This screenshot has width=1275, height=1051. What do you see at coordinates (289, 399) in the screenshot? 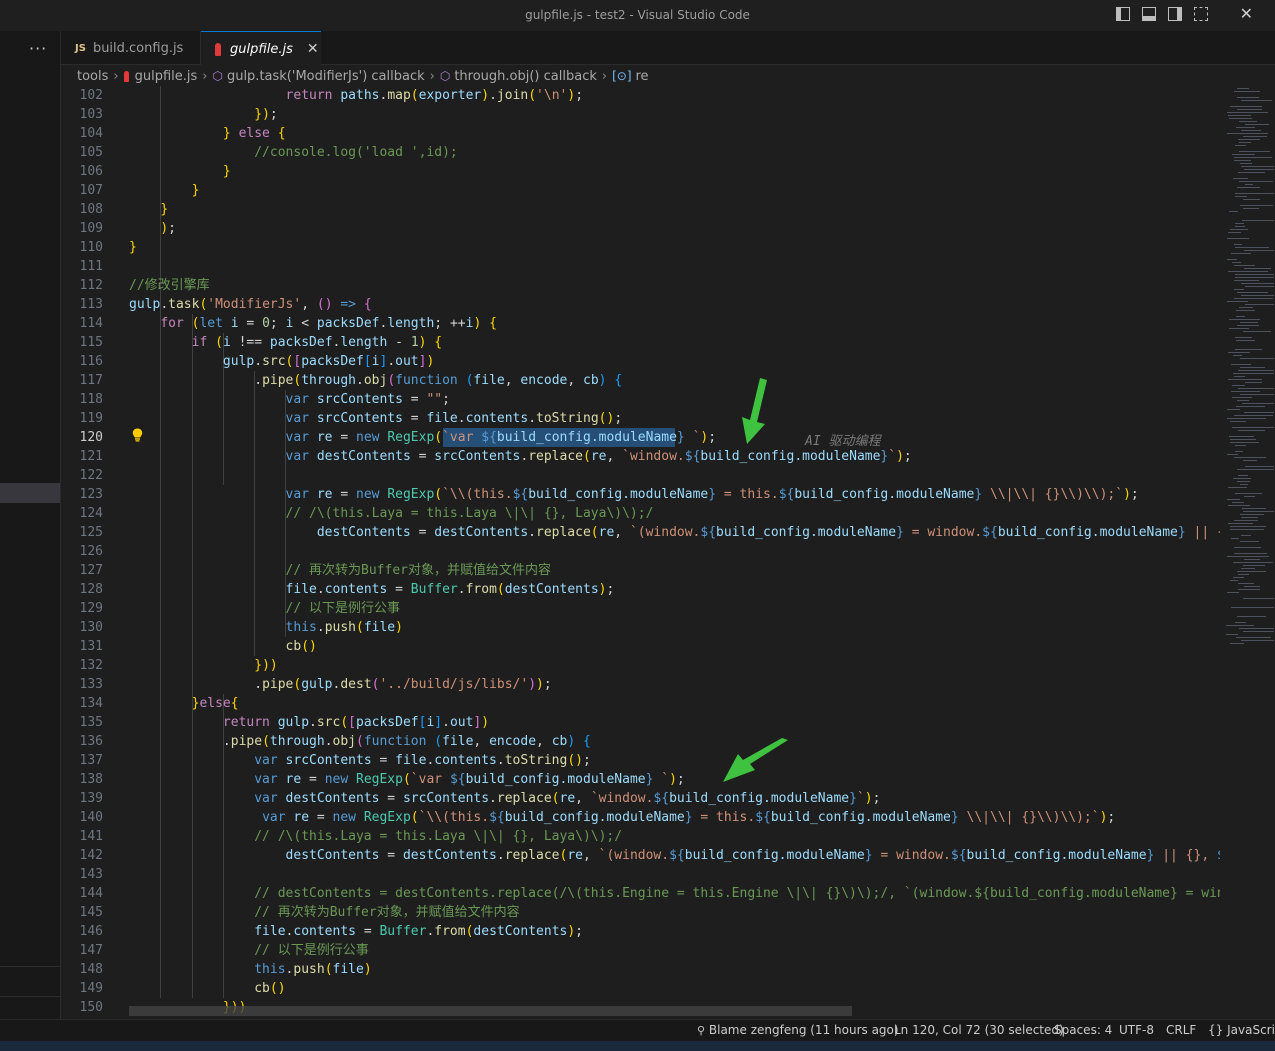
I see `code-line: var srcContents = "";` at bounding box center [289, 399].